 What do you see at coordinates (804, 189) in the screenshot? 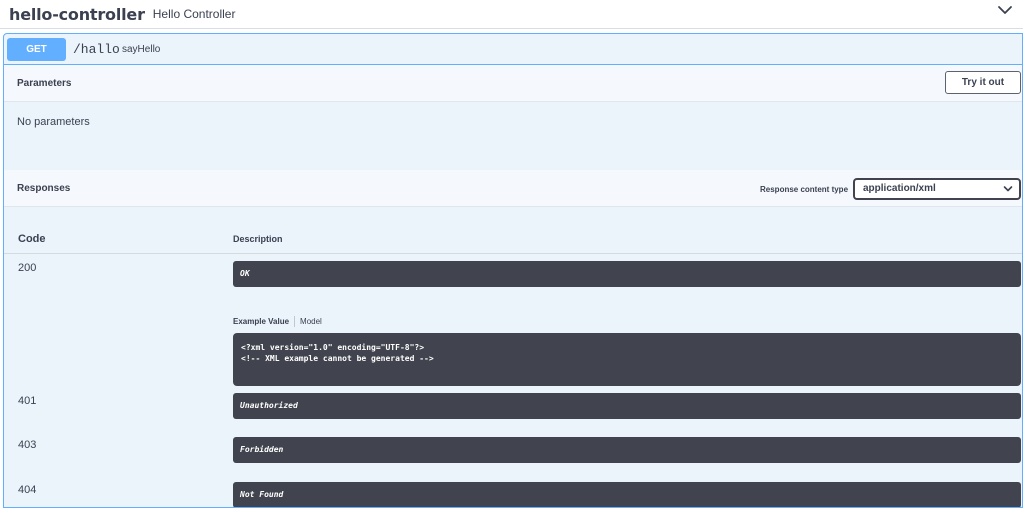
I see `response-content-type-label: Response content type` at bounding box center [804, 189].